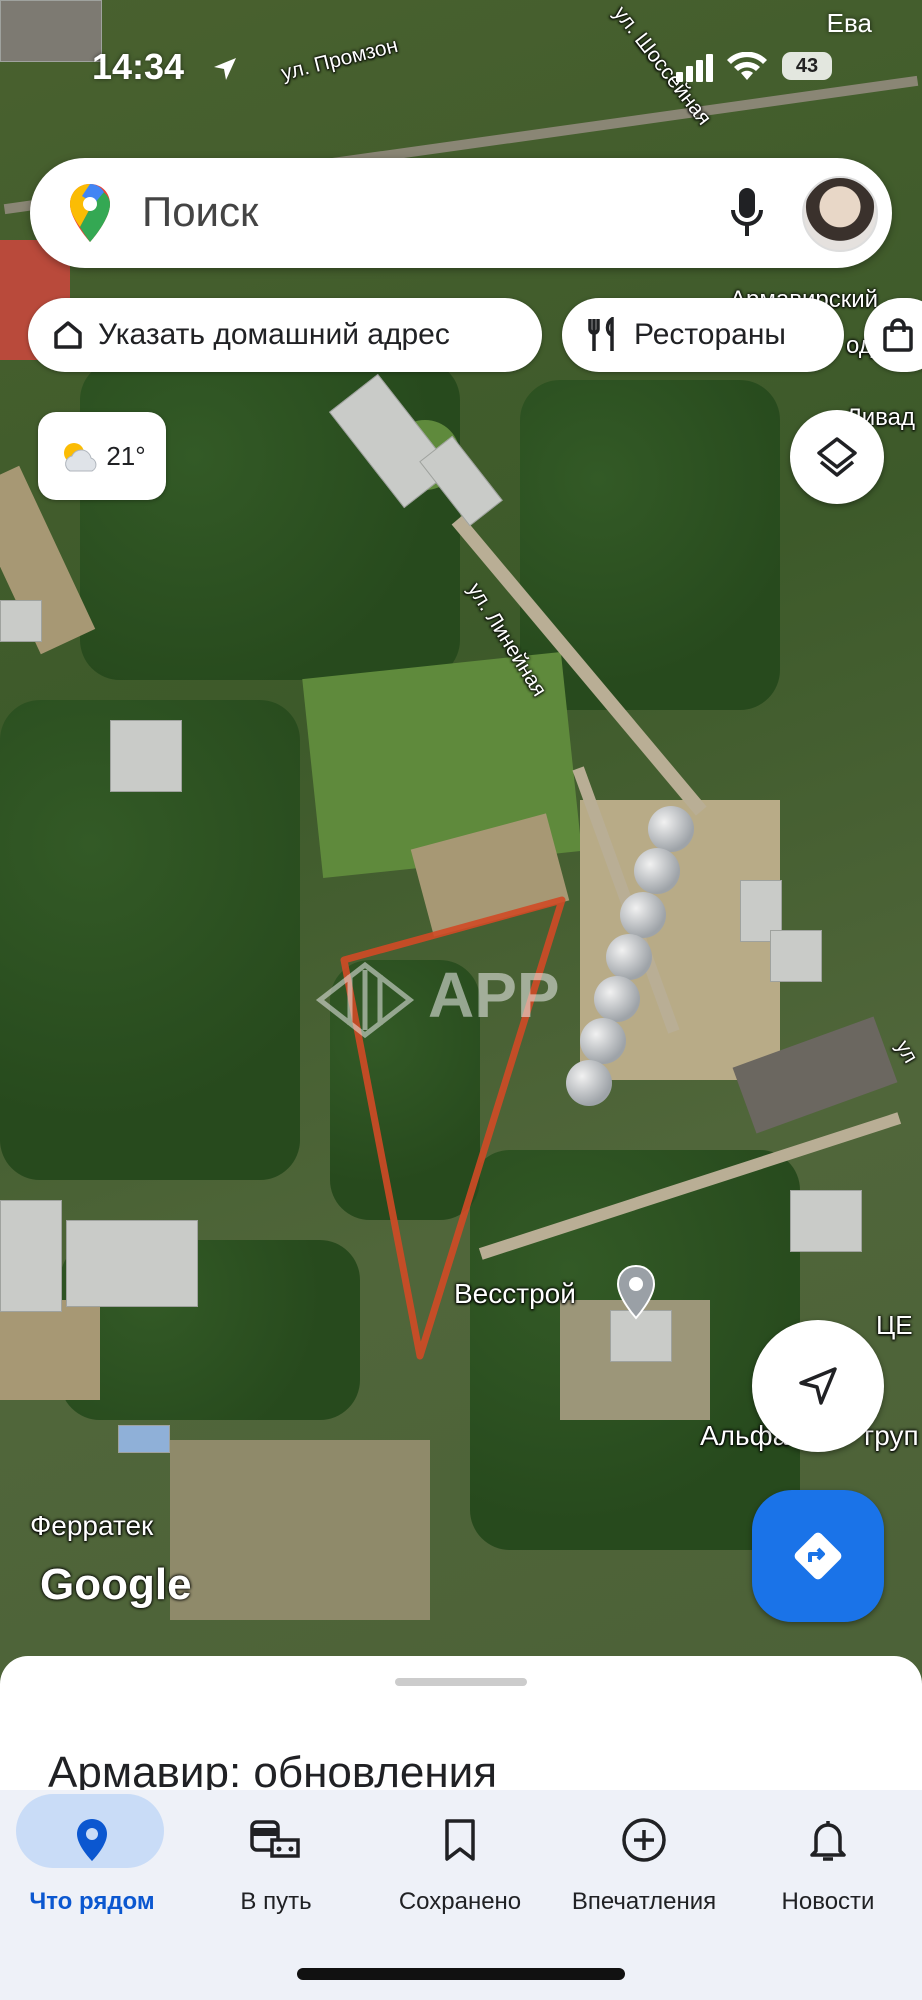  What do you see at coordinates (200, 212) in the screenshot?
I see `search-input: Поиск` at bounding box center [200, 212].